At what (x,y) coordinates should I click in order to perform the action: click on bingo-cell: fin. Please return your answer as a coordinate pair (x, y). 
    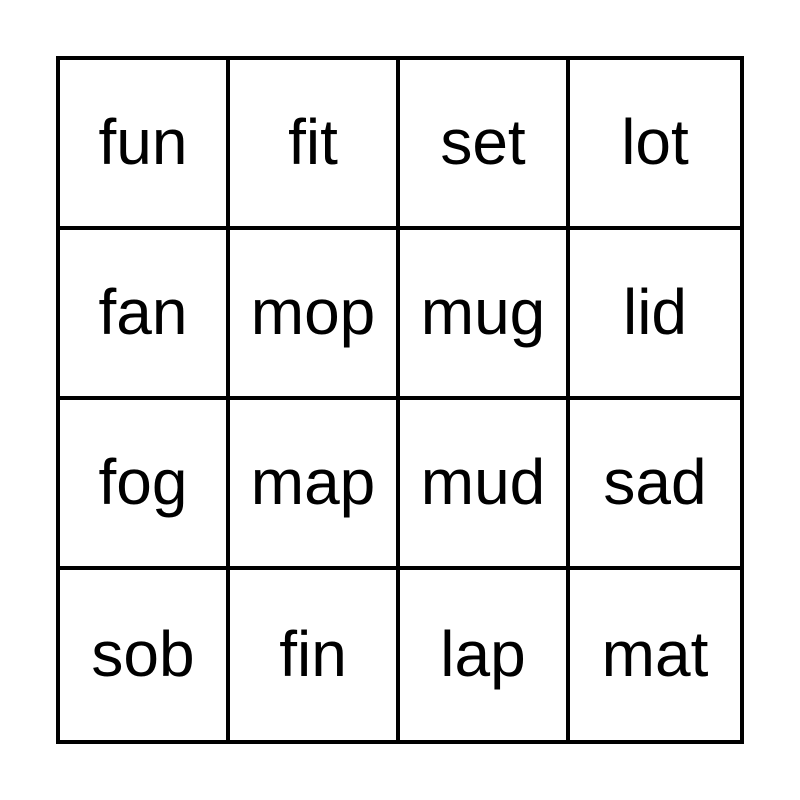
    Looking at the image, I should click on (315, 655).